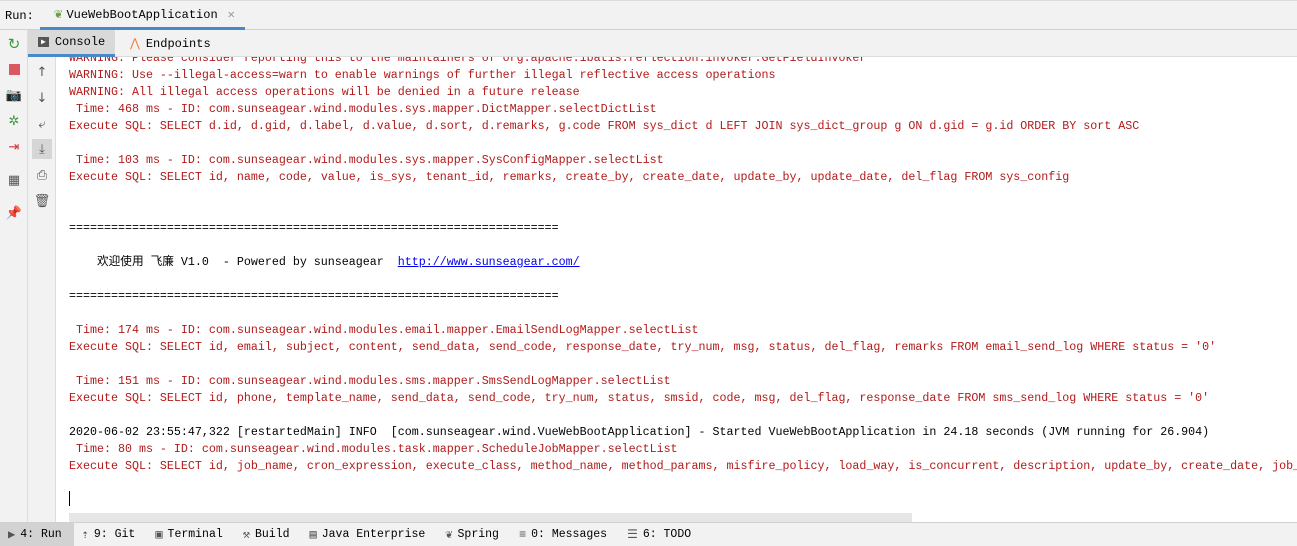  I want to click on terminal-icon: ▣, so click(159, 535).